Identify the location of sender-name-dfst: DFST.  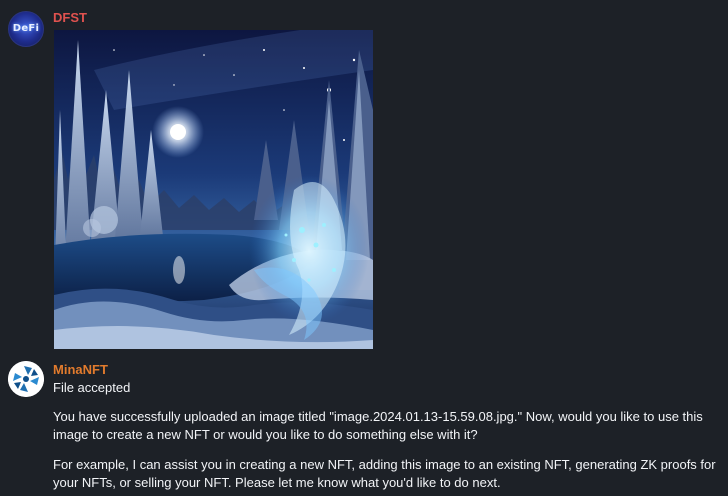
(70, 17).